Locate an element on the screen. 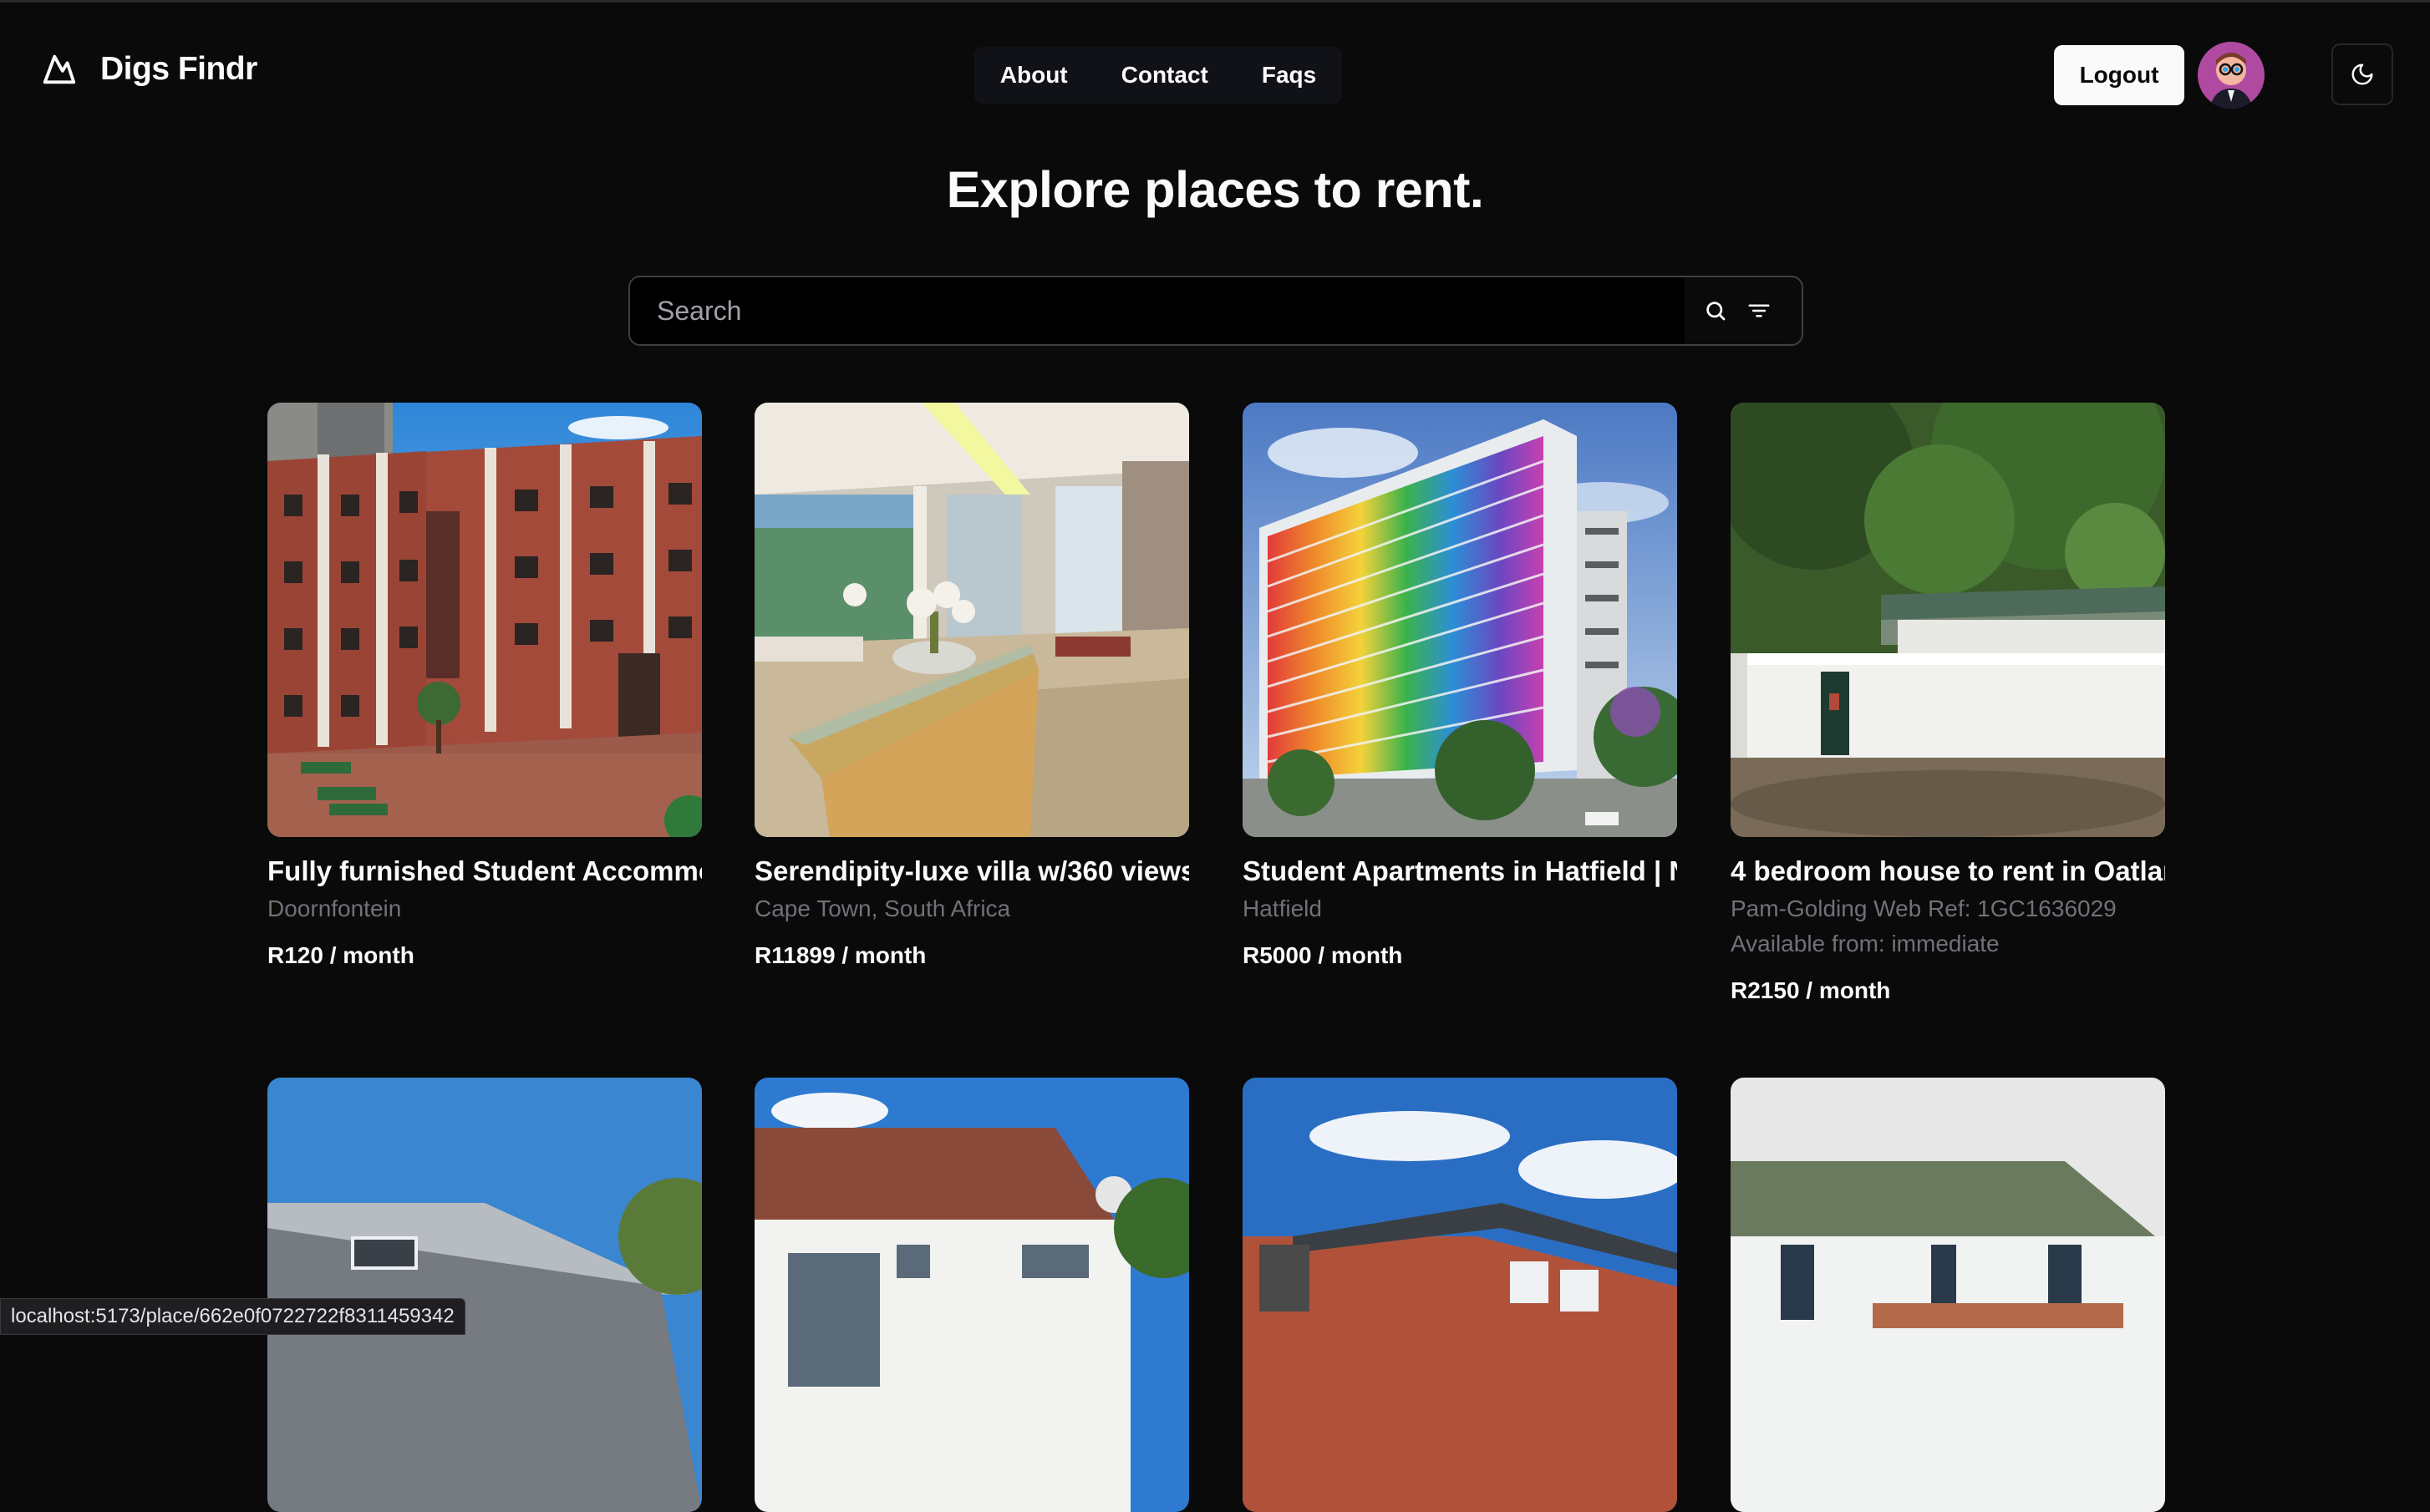 The height and width of the screenshot is (1512, 2430). listing-photo-white-house is located at coordinates (972, 1295).